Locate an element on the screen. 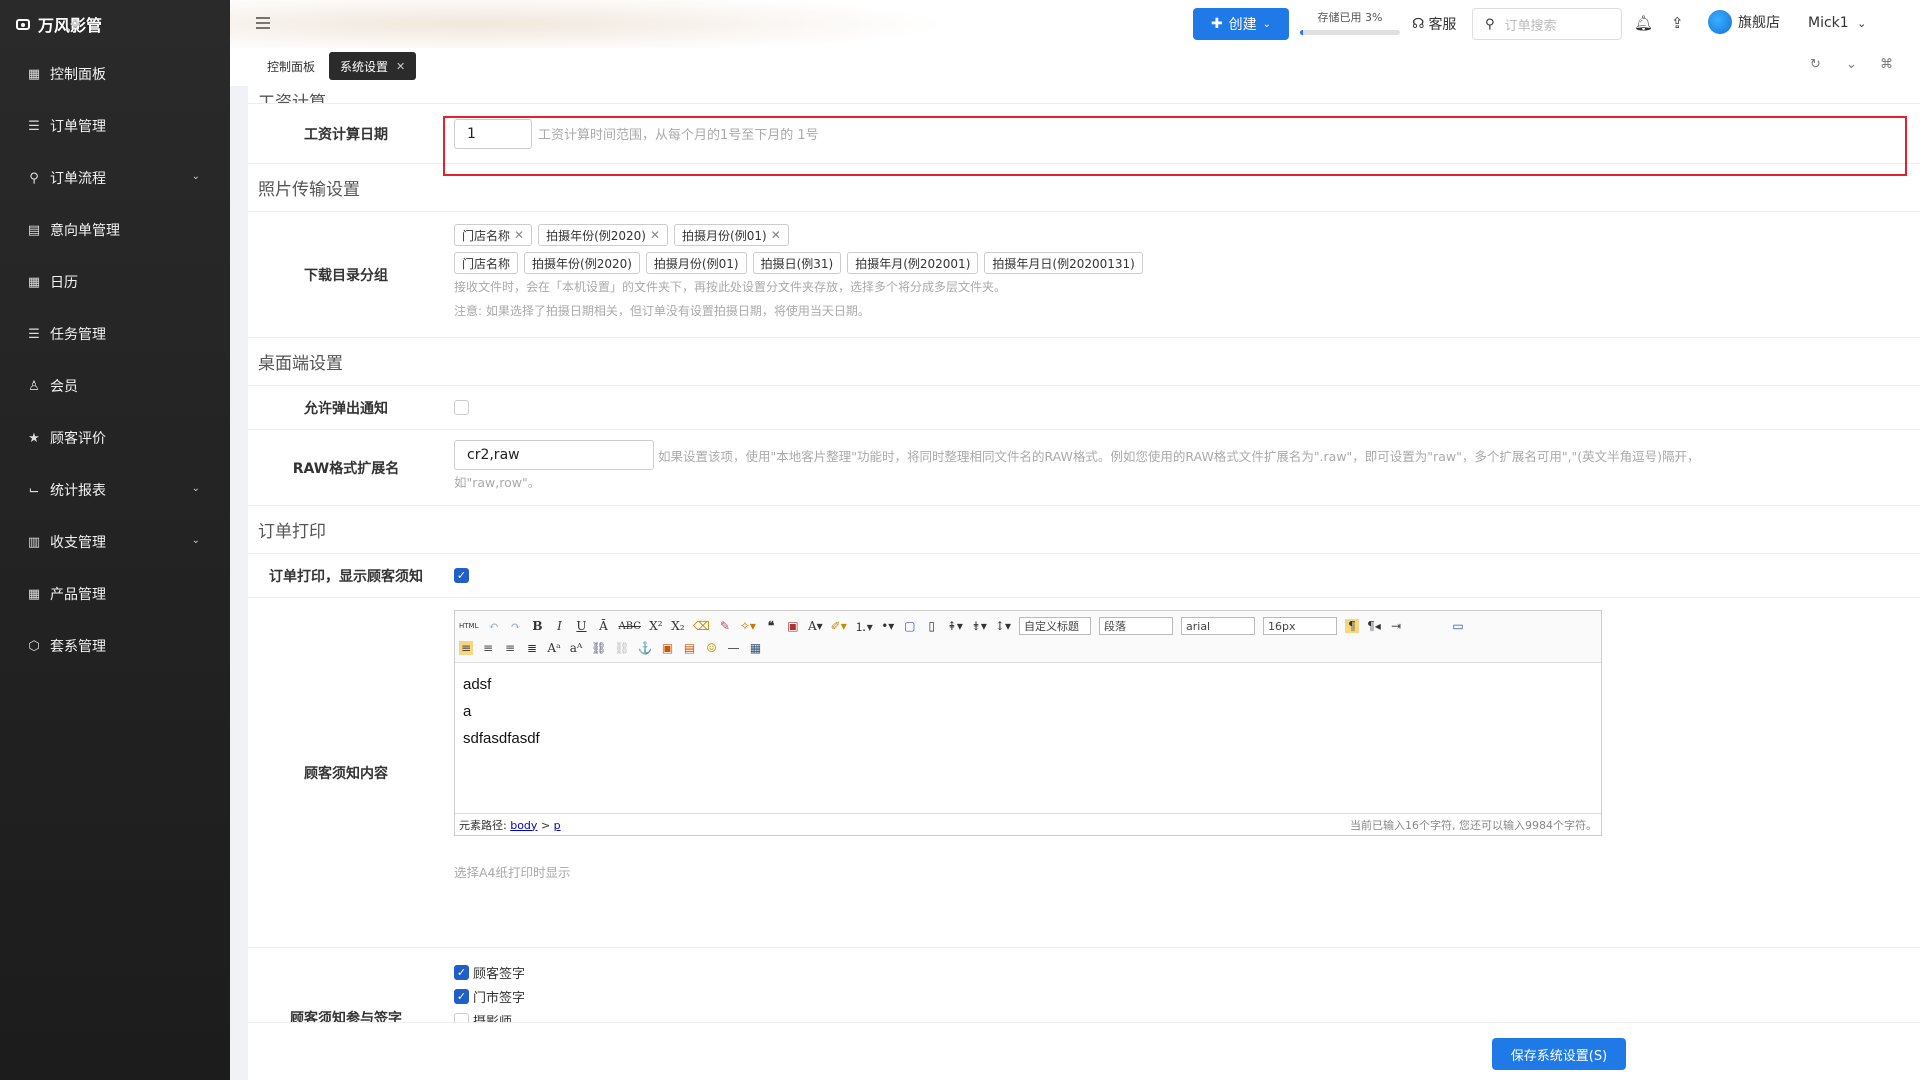 This screenshot has height=1080, width=1920. undo-icon: ↶ is located at coordinates (493, 626).